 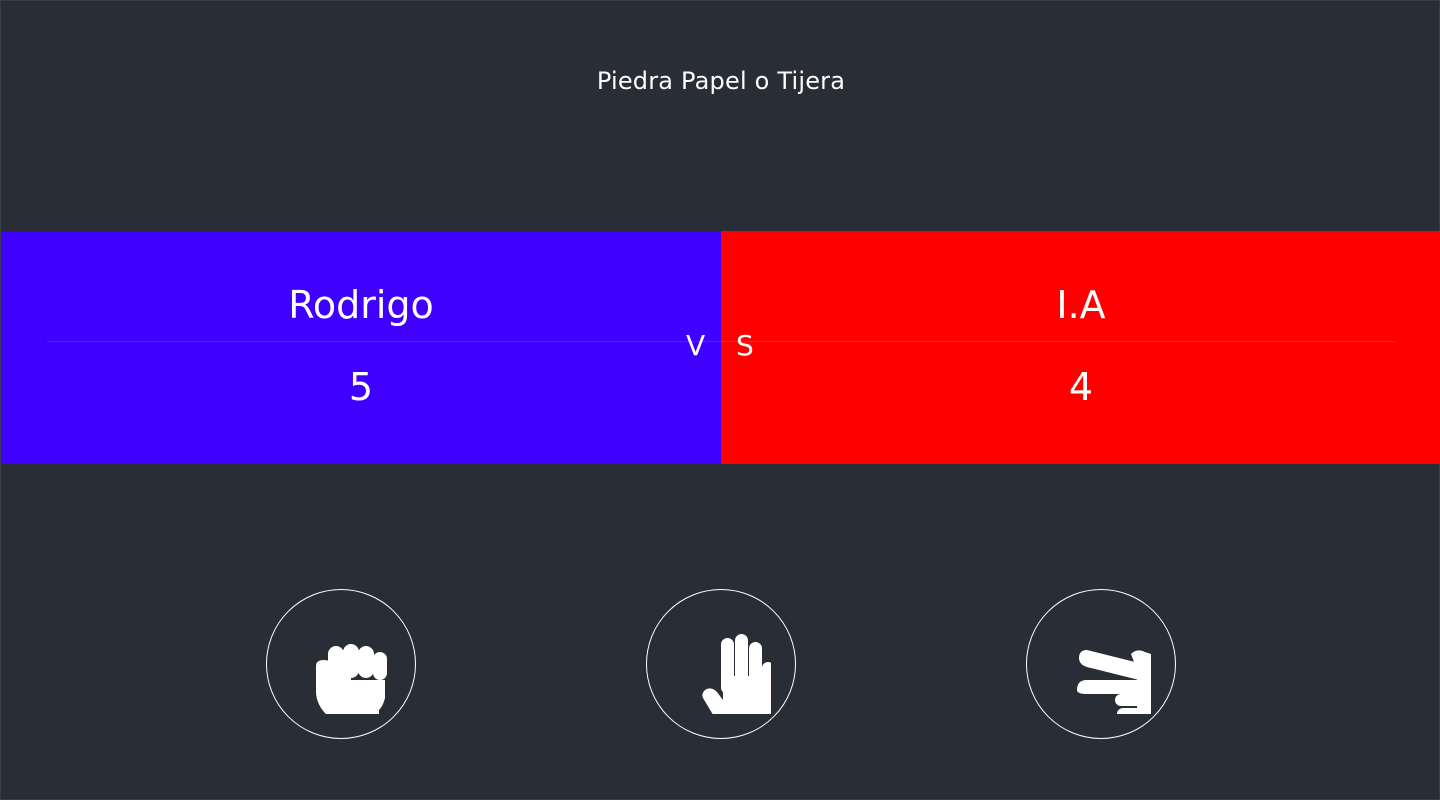 What do you see at coordinates (721, 81) in the screenshot?
I see `page-title: Piedra Papel o Tijera` at bounding box center [721, 81].